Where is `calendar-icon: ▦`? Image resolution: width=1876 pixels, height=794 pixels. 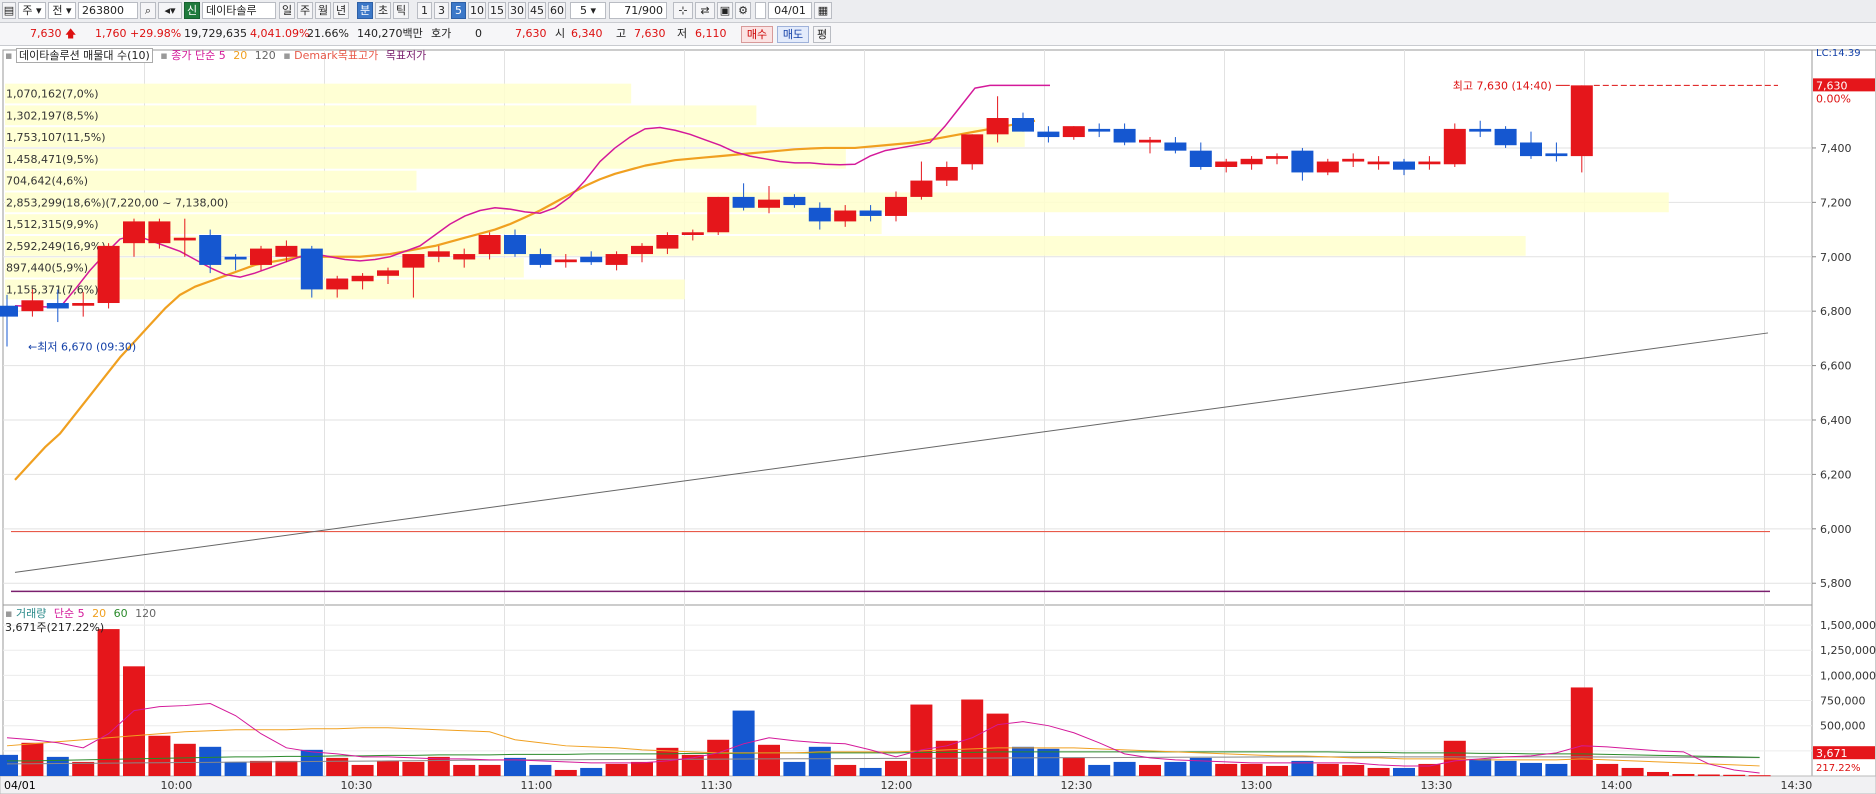
calendar-icon: ▦ is located at coordinates (823, 10).